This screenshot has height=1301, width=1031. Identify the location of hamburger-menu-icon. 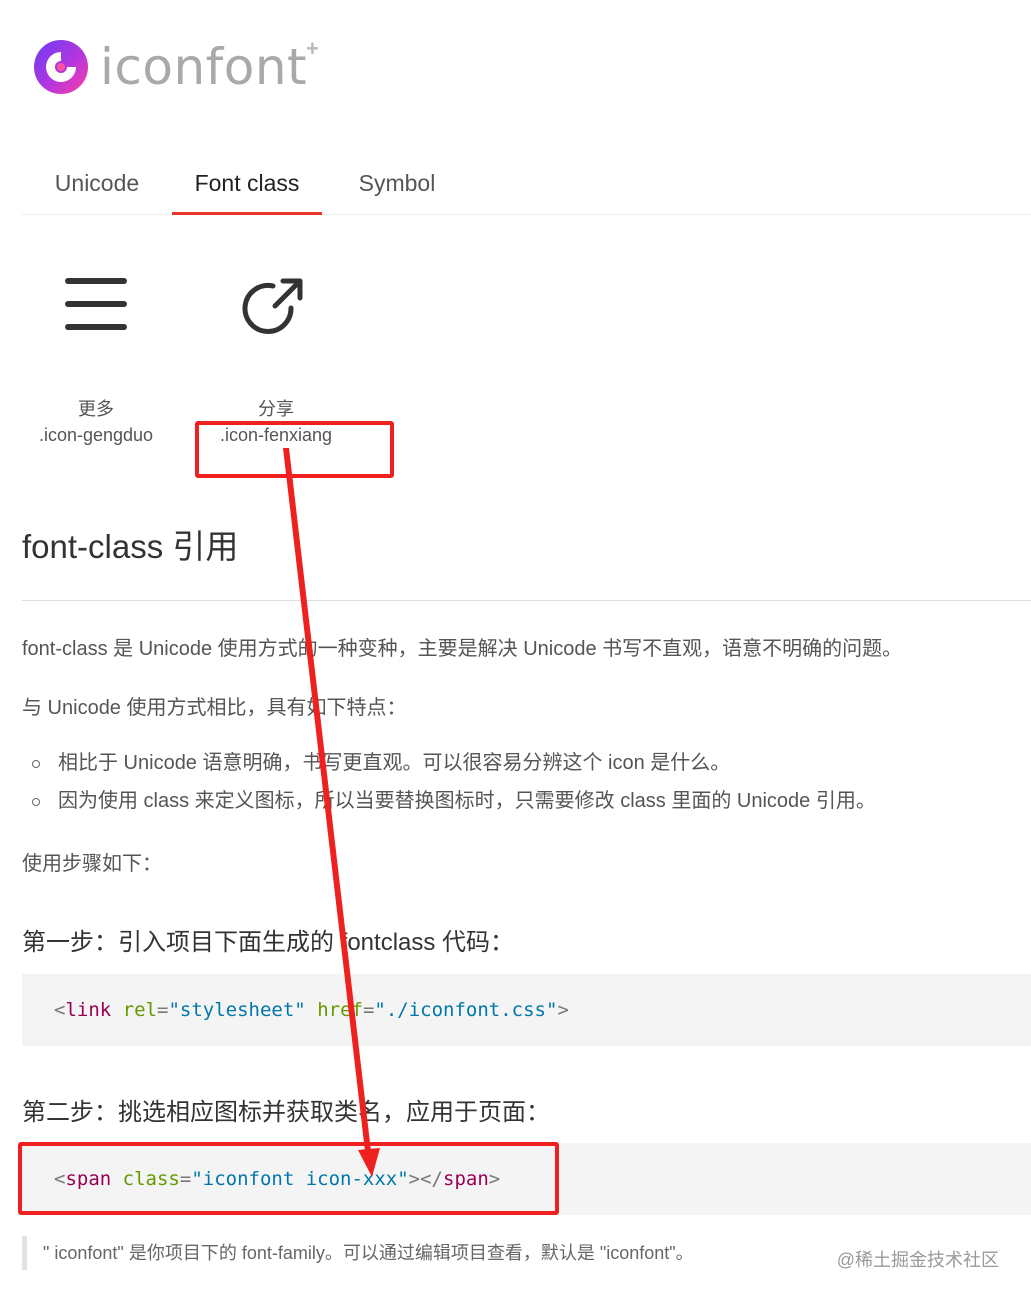
(96, 304).